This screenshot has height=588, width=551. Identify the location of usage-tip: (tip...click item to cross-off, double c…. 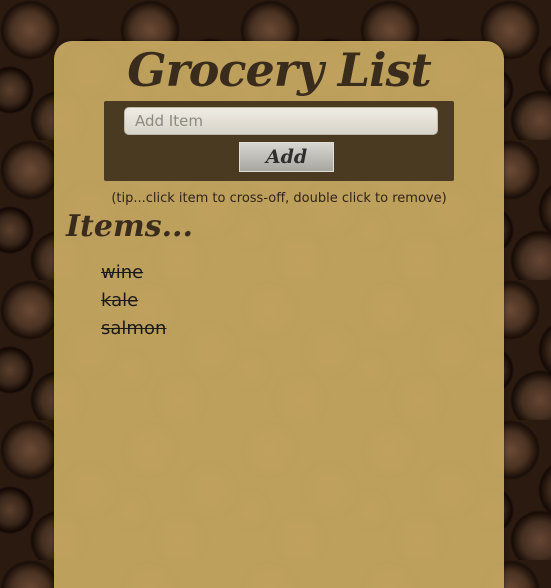
(279, 198).